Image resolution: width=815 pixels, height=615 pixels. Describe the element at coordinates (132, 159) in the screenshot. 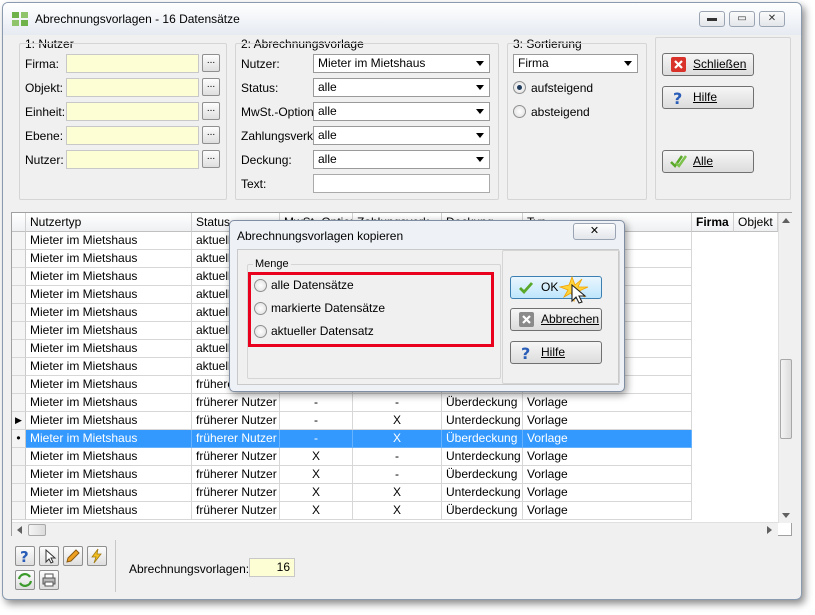

I see `nutzer-input` at that location.